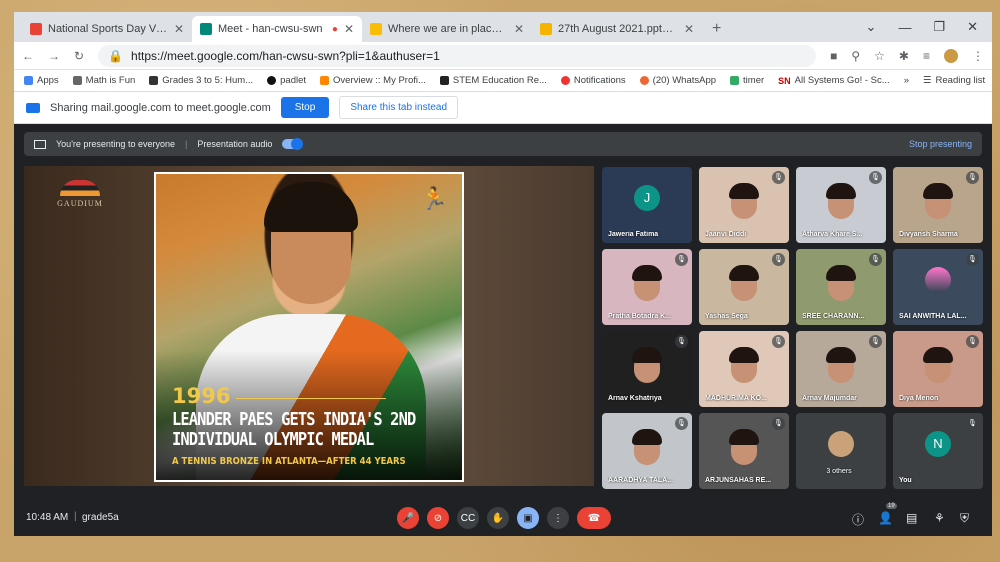 Image resolution: width=1000 pixels, height=562 pixels. What do you see at coordinates (399, 107) in the screenshot?
I see `share-this-tab-button: Share this tab instead` at bounding box center [399, 107].